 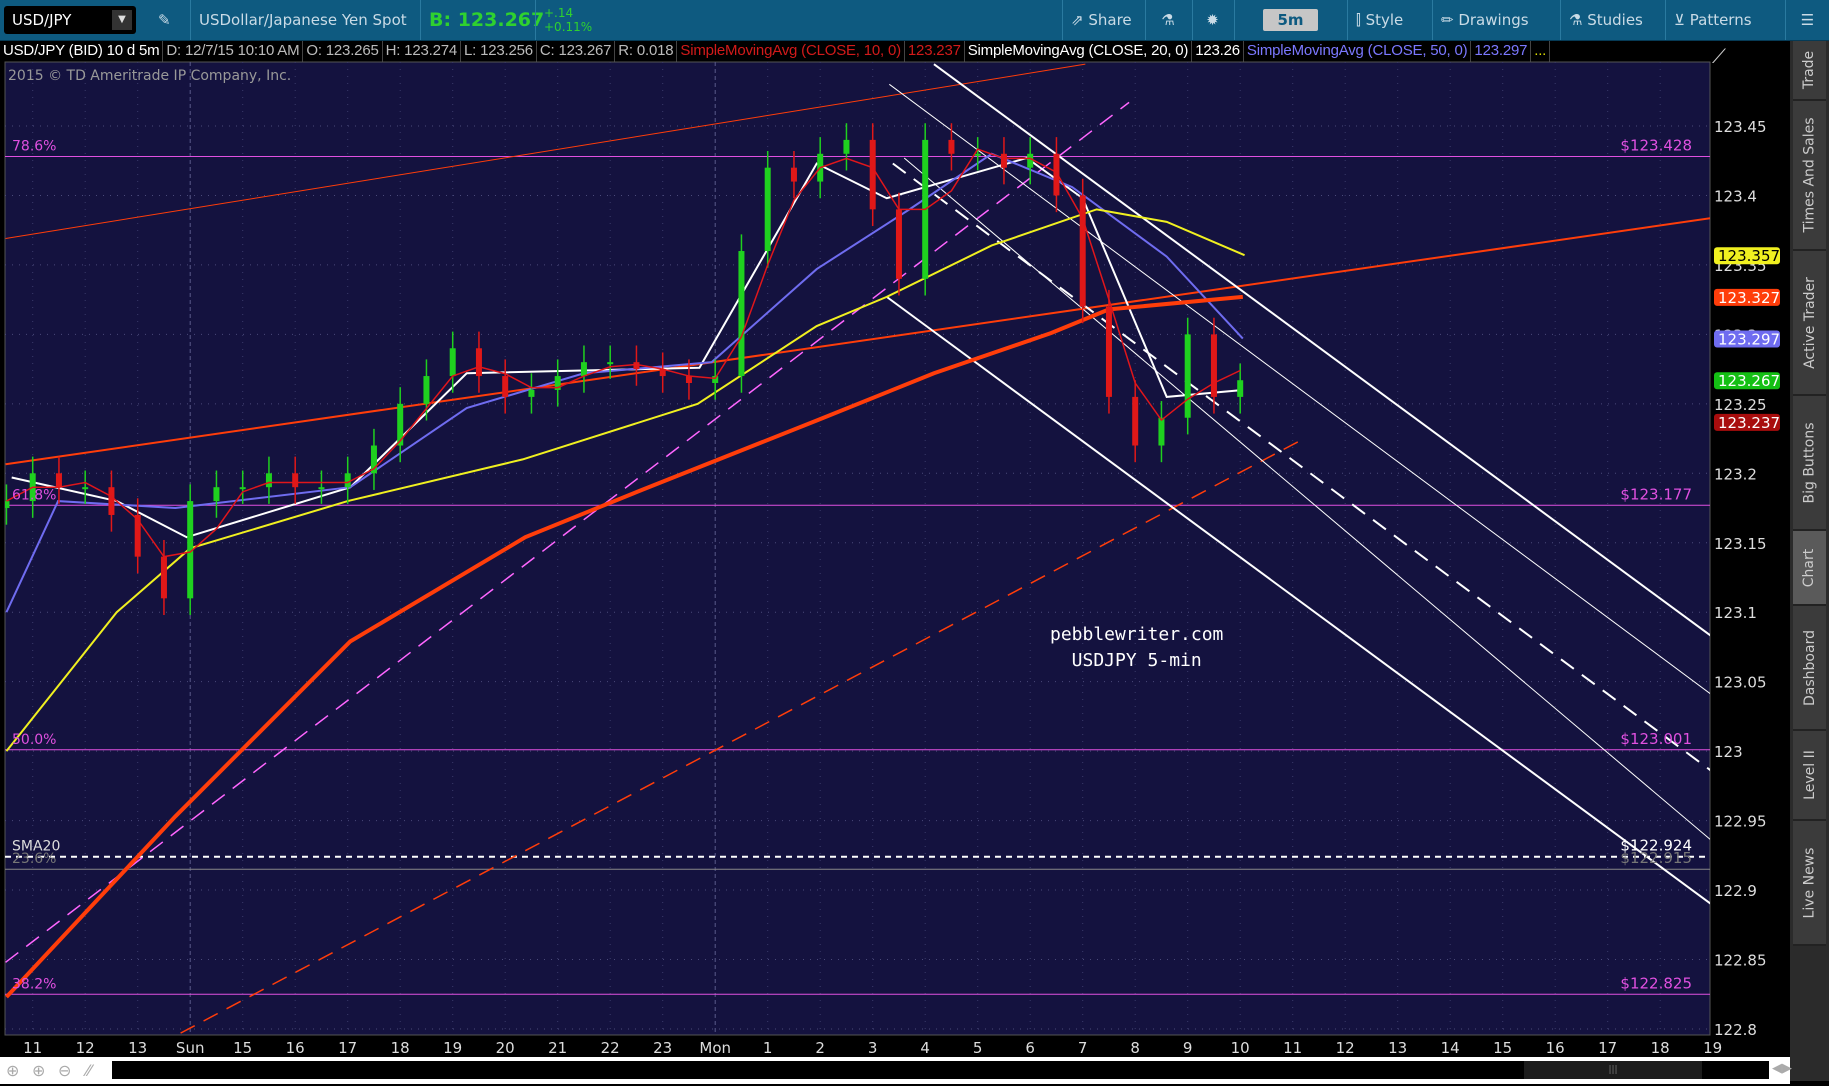 I want to click on side-tab-trade: Trade, so click(x=1809, y=71).